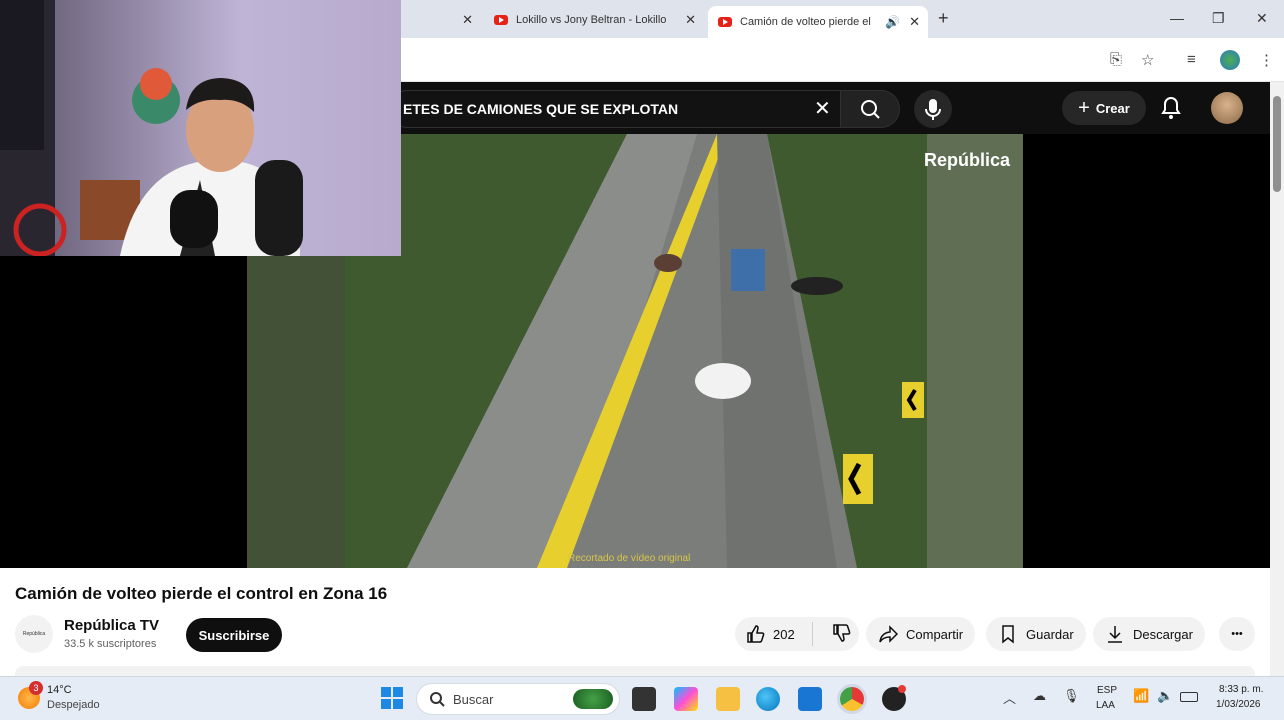  I want to click on tab-title: Lokillo vs Jony Beltran - Lokillo, so click(591, 20).